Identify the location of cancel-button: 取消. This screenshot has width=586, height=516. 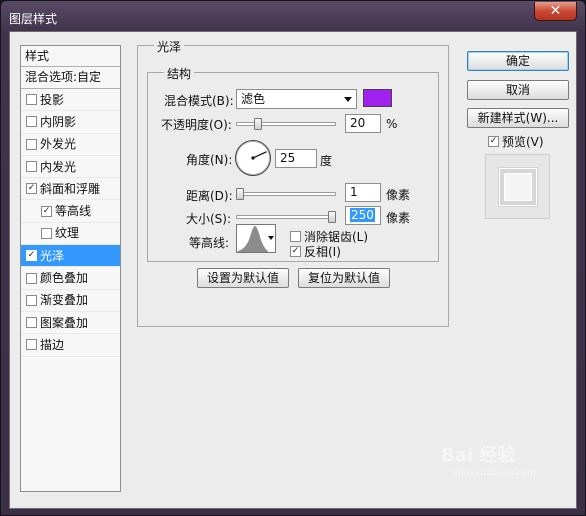
(518, 90).